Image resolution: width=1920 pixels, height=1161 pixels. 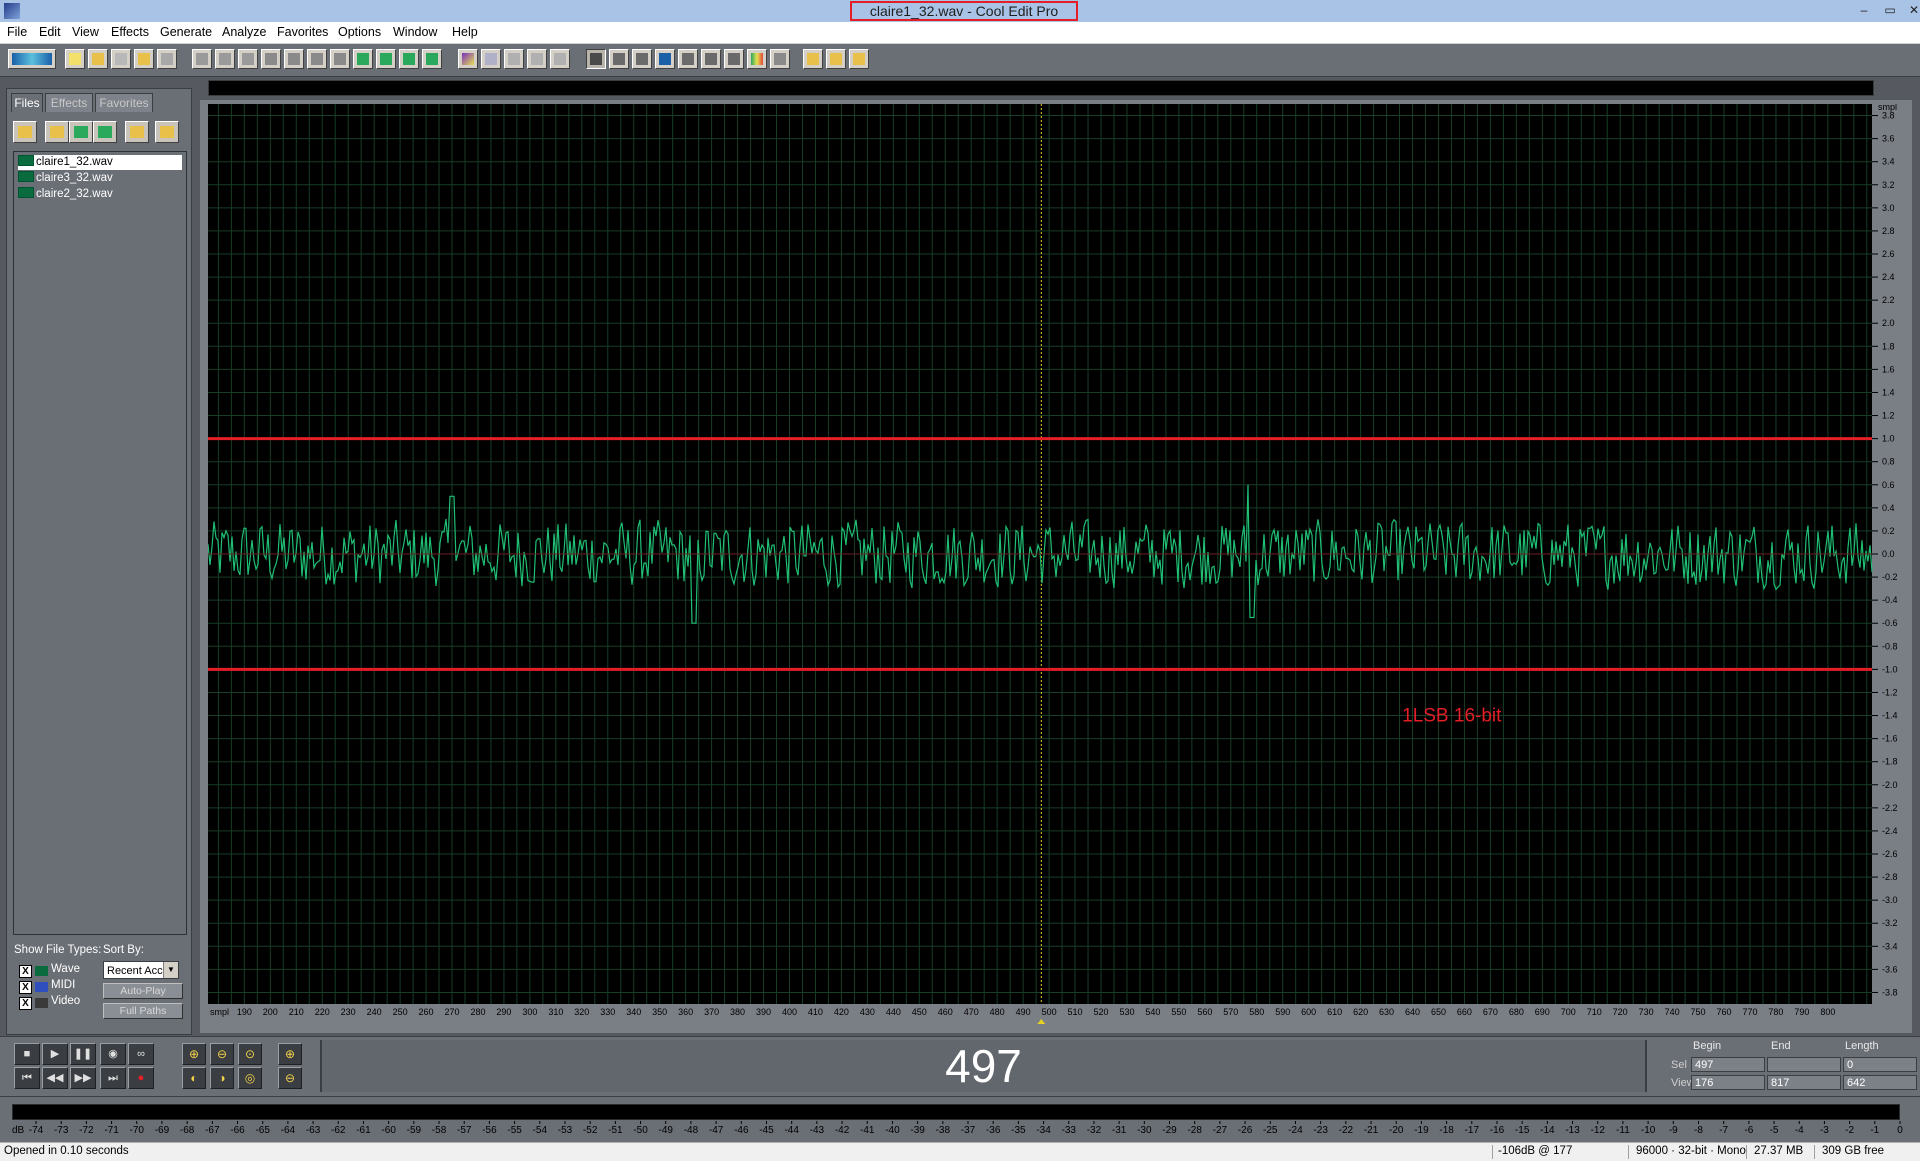 I want to click on zoom-selection-button: ◎, so click(x=250, y=1078).